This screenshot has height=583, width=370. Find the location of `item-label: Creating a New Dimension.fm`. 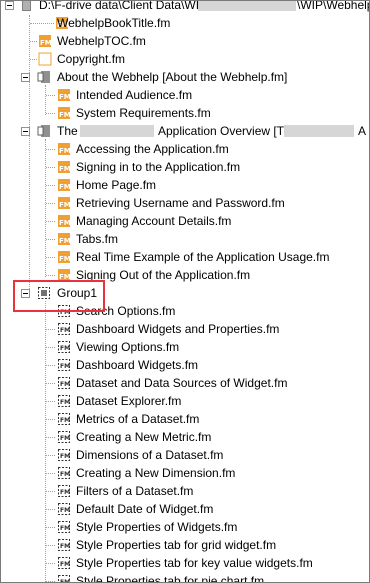

item-label: Creating a New Dimension.fm is located at coordinates (156, 473).